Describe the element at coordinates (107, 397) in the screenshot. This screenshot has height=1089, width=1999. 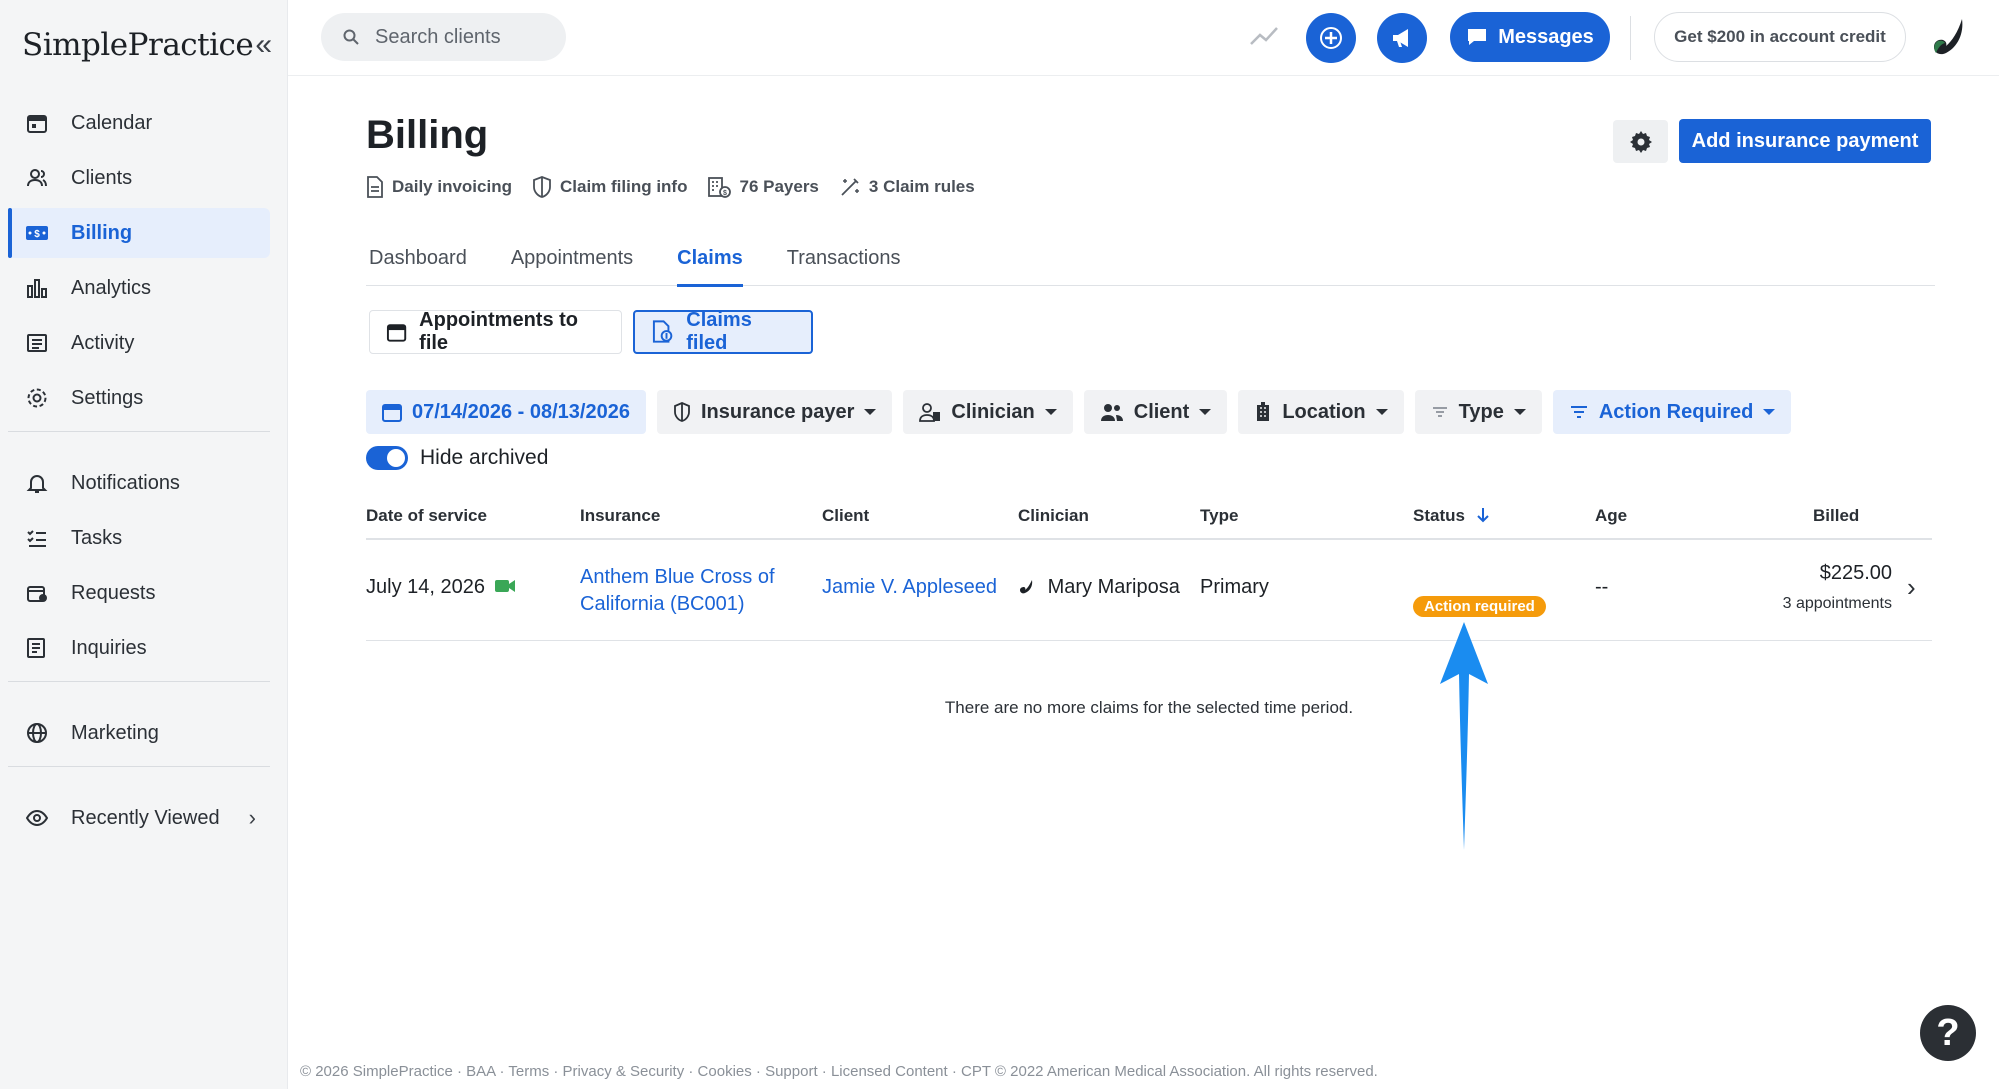
I see `sidebar-item-label: Settings` at that location.